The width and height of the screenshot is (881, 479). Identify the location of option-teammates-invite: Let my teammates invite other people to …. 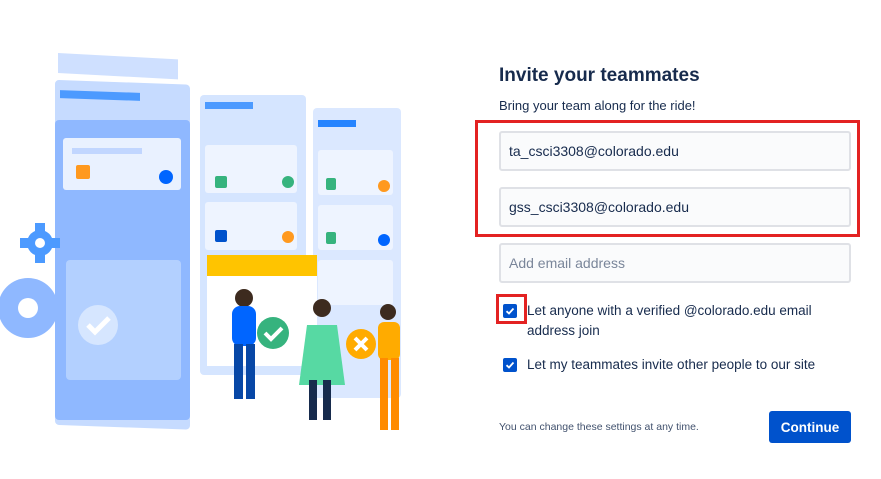
(673, 365).